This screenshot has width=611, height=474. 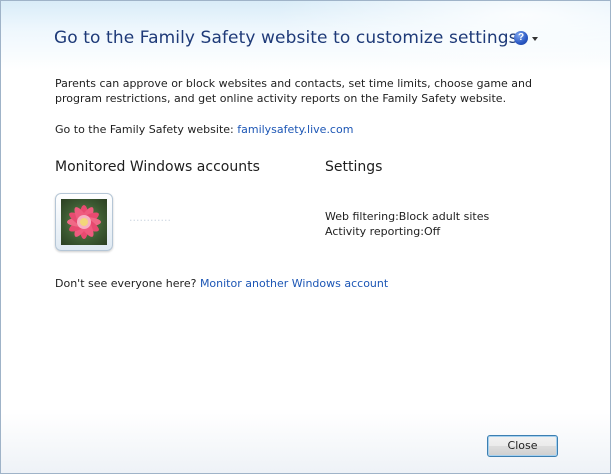 I want to click on activity-reporting-setting: Activity reporting:Off, so click(x=382, y=231).